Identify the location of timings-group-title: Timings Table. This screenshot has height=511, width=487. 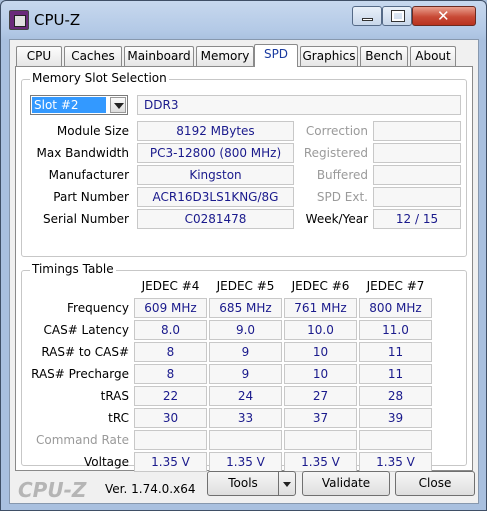
(73, 269).